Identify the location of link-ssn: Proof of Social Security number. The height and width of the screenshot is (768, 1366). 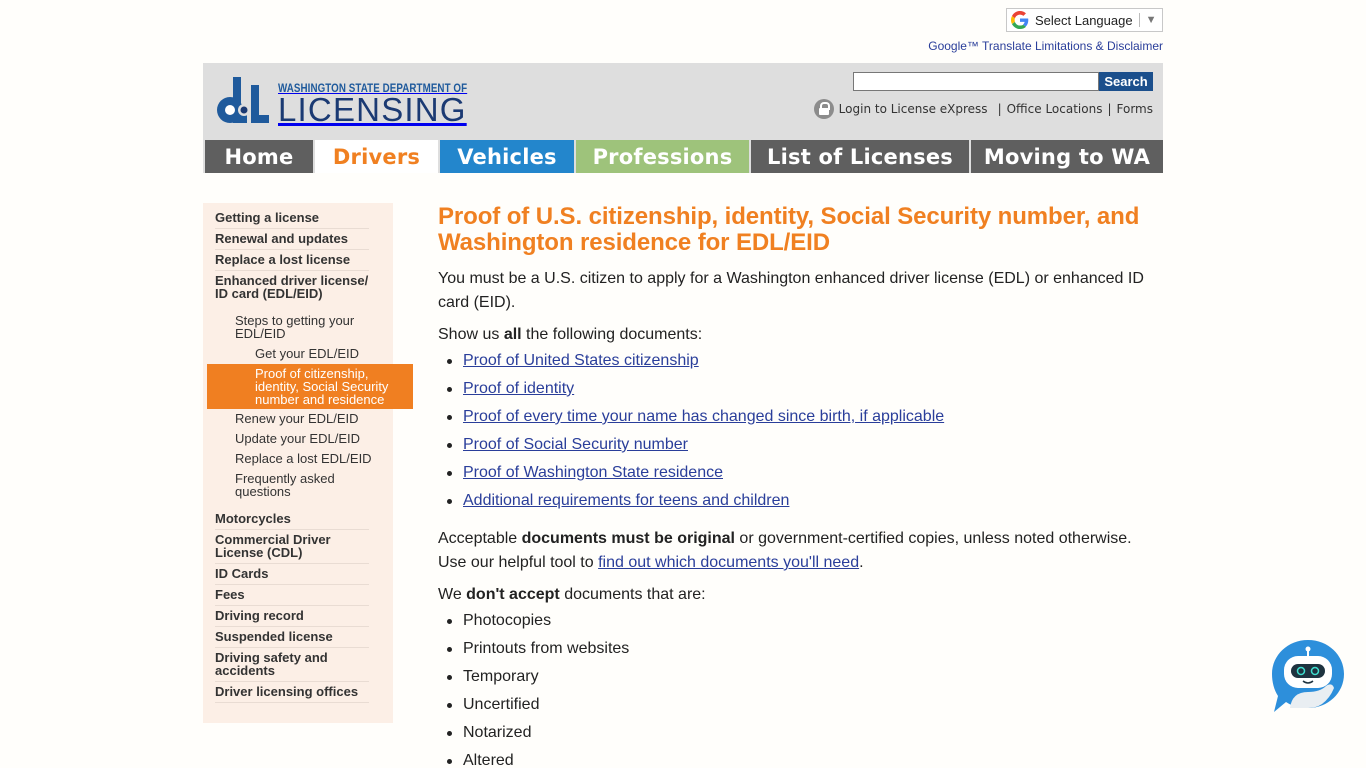
(575, 444).